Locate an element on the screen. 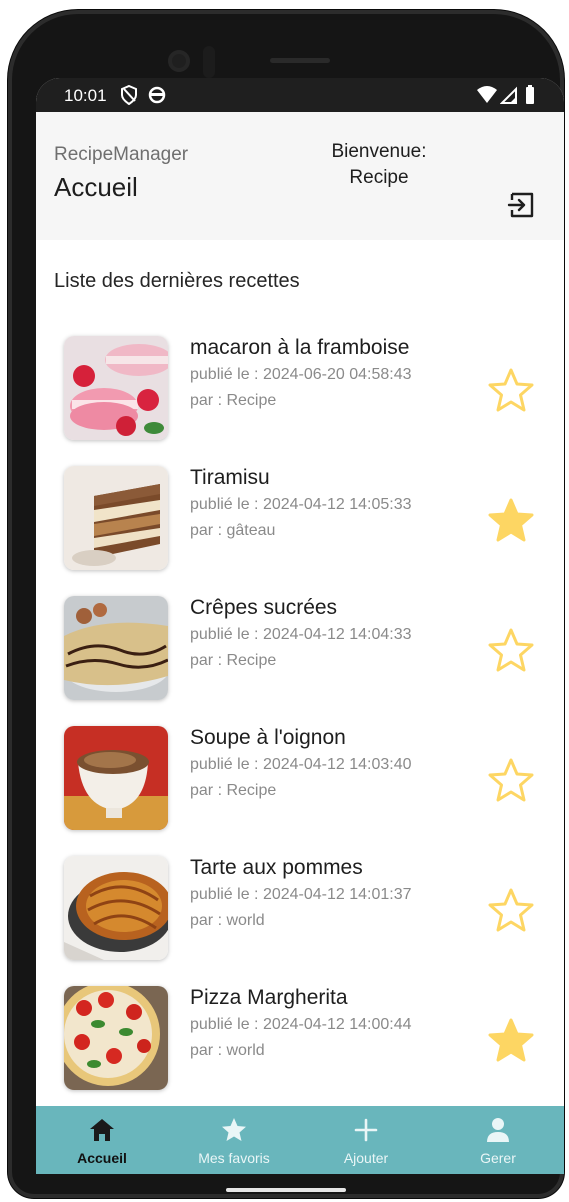 The height and width of the screenshot is (1202, 569). tab-label: Ajouter is located at coordinates (366, 1158).